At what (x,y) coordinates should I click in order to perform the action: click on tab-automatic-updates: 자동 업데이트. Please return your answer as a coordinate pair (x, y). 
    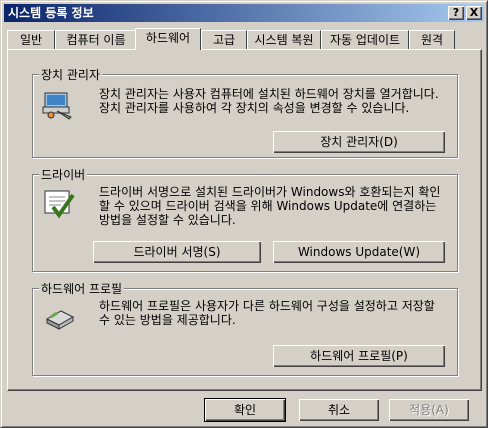
    Looking at the image, I should click on (365, 39).